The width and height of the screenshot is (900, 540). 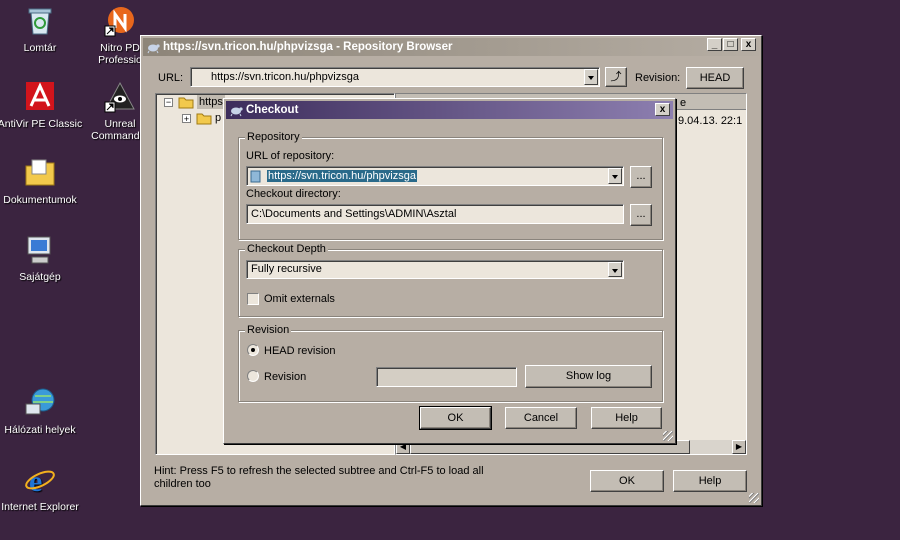 I want to click on go-up-button: ⤴, so click(x=616, y=77).